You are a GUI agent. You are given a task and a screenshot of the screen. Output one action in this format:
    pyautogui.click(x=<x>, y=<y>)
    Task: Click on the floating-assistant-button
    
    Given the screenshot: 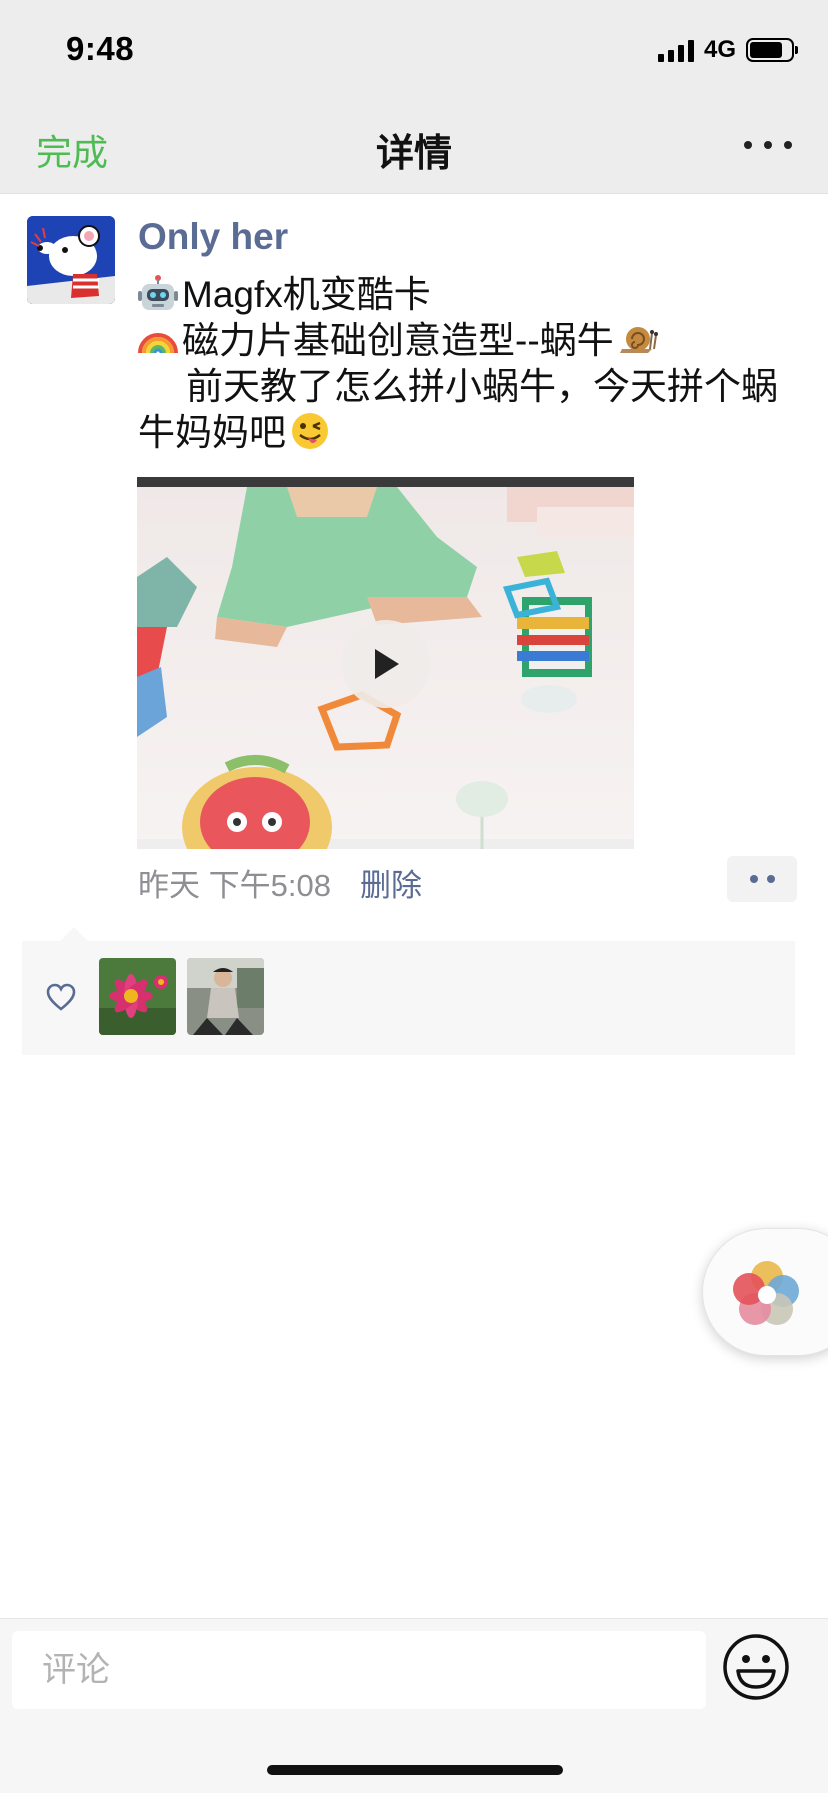 What is the action you would take?
    pyautogui.click(x=765, y=1292)
    